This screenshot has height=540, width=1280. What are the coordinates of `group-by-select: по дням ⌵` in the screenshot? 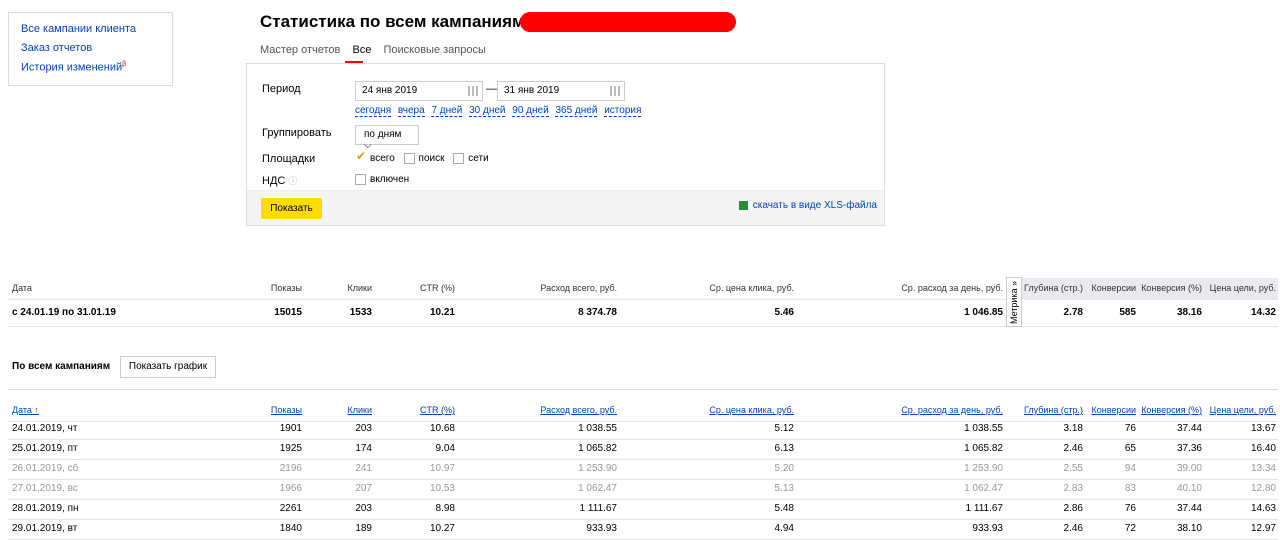 It's located at (387, 138).